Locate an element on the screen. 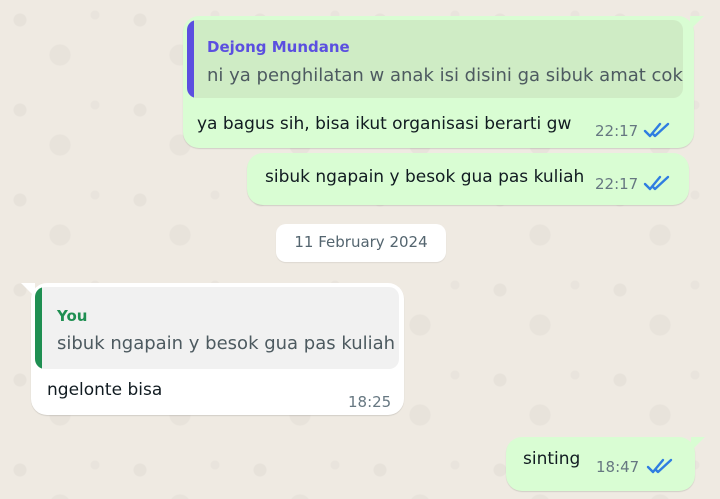  message-text: sinting is located at coordinates (552, 459).